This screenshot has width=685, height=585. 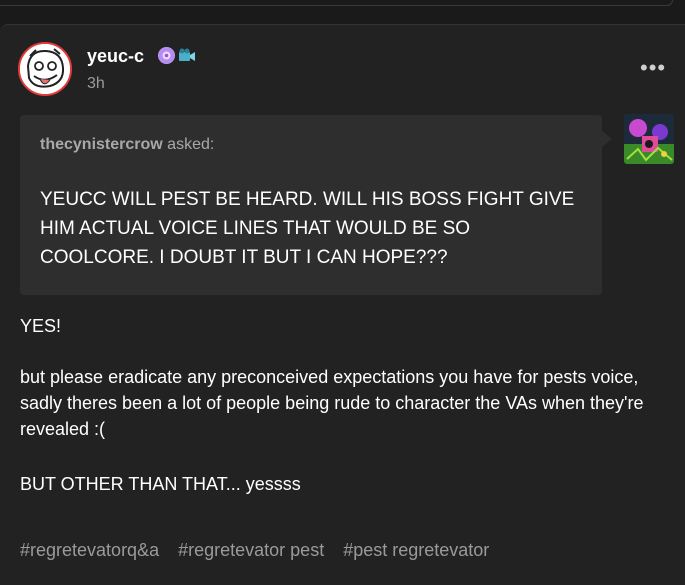 I want to click on asker-line: thecynistercrow asked:, so click(x=127, y=145).